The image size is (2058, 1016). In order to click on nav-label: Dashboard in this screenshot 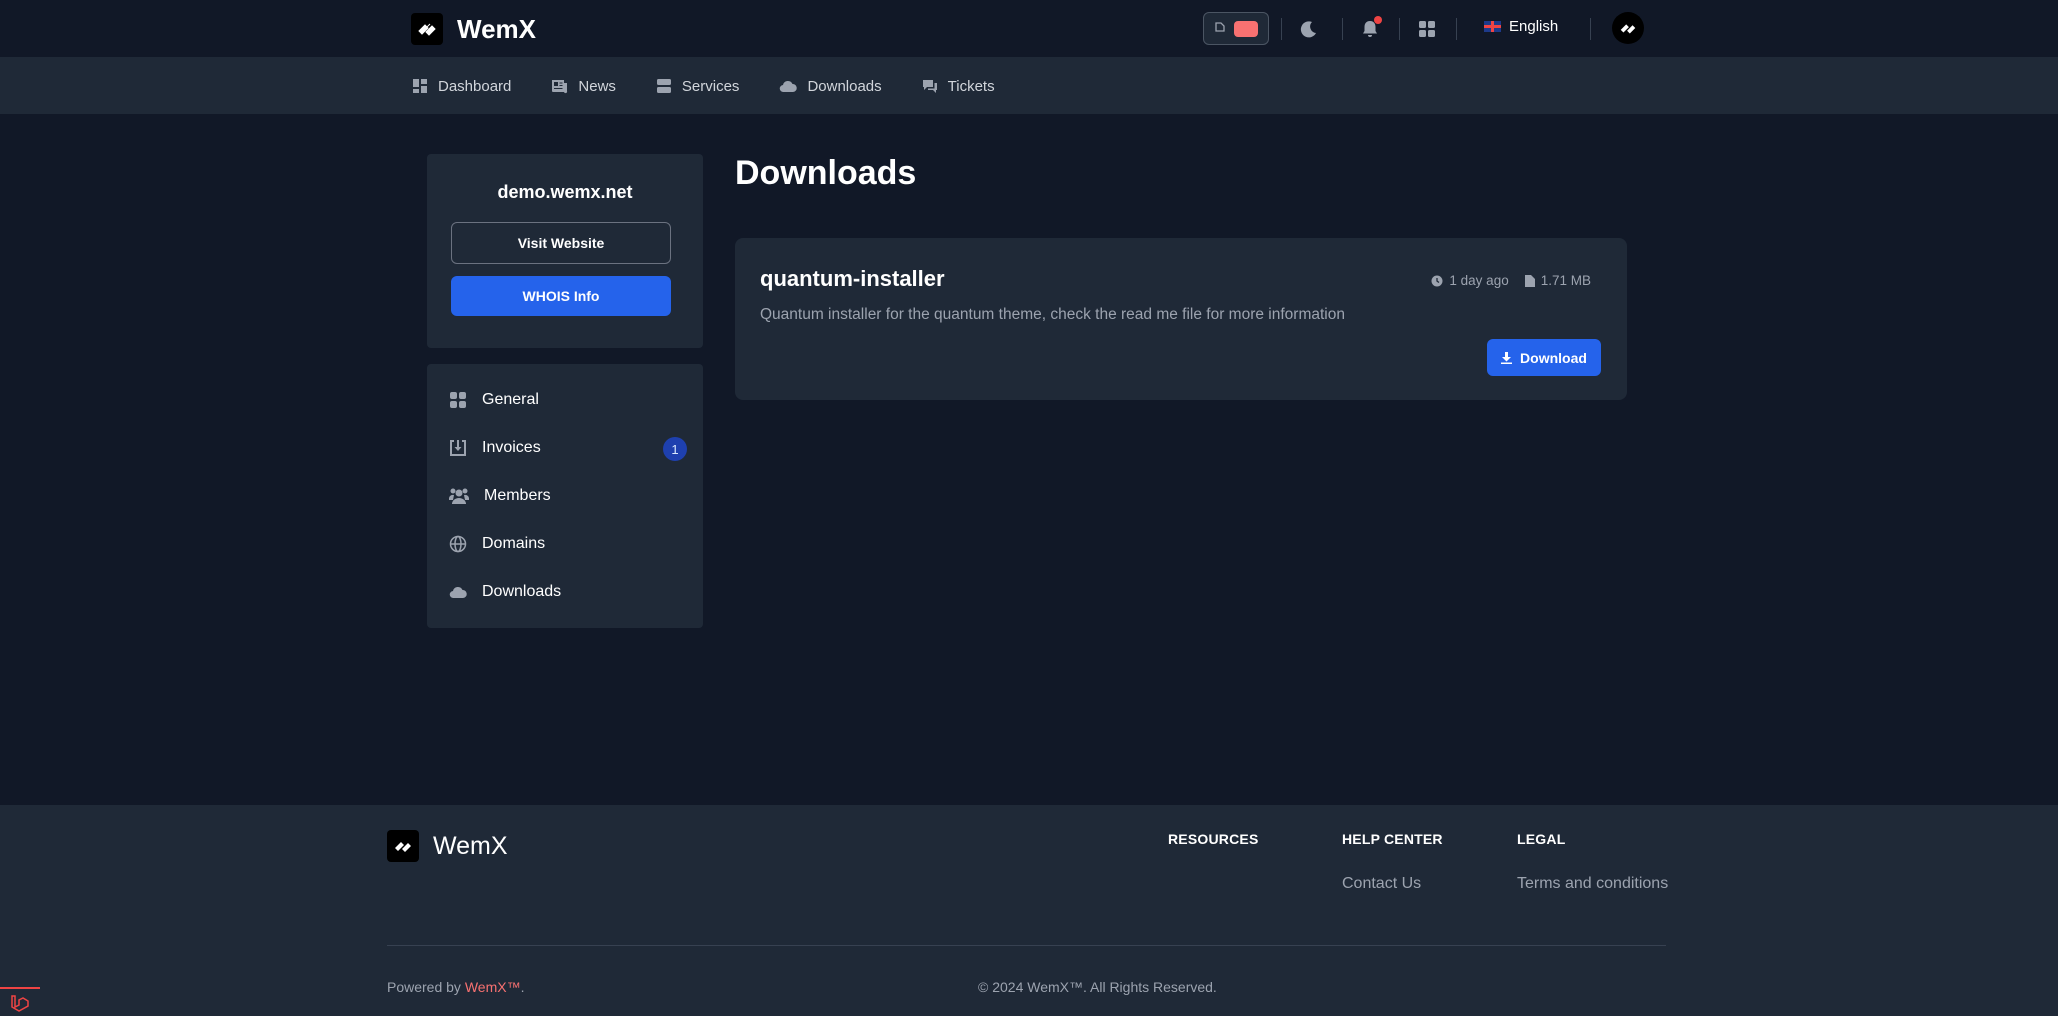, I will do `click(475, 86)`.